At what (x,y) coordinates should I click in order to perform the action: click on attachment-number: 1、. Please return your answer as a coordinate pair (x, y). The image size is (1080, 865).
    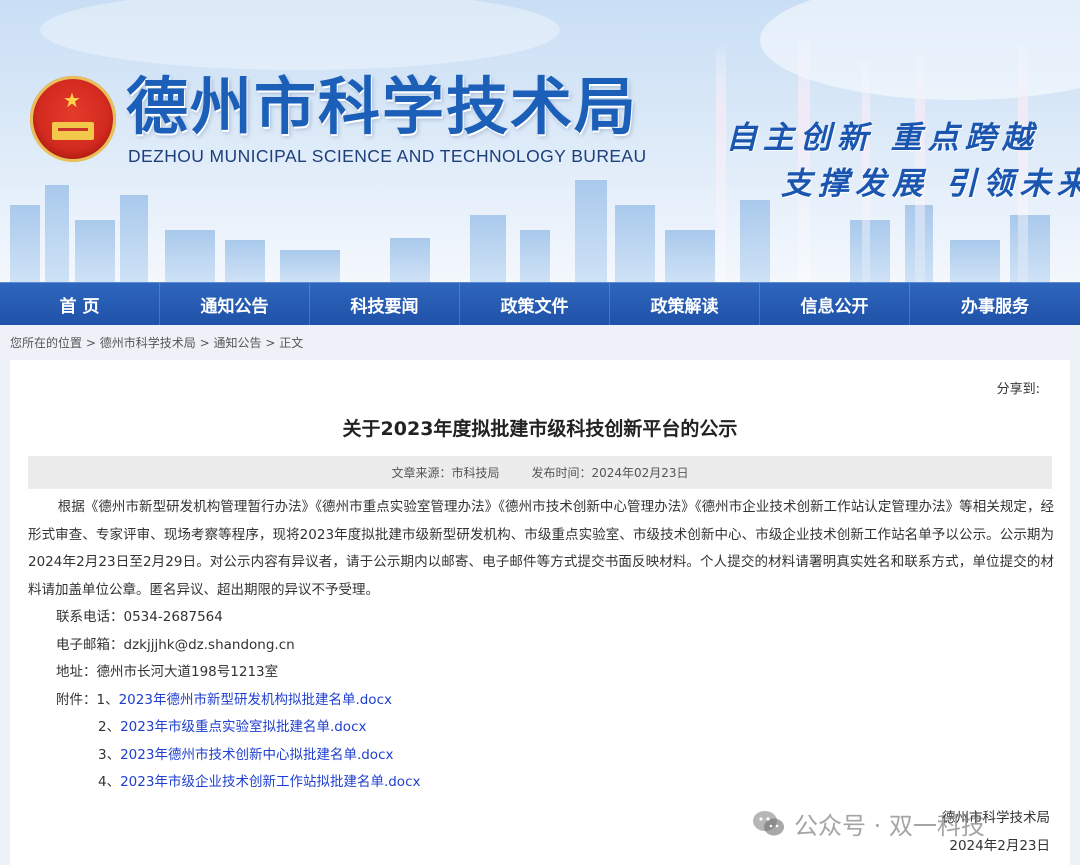
    Looking at the image, I should click on (107, 699).